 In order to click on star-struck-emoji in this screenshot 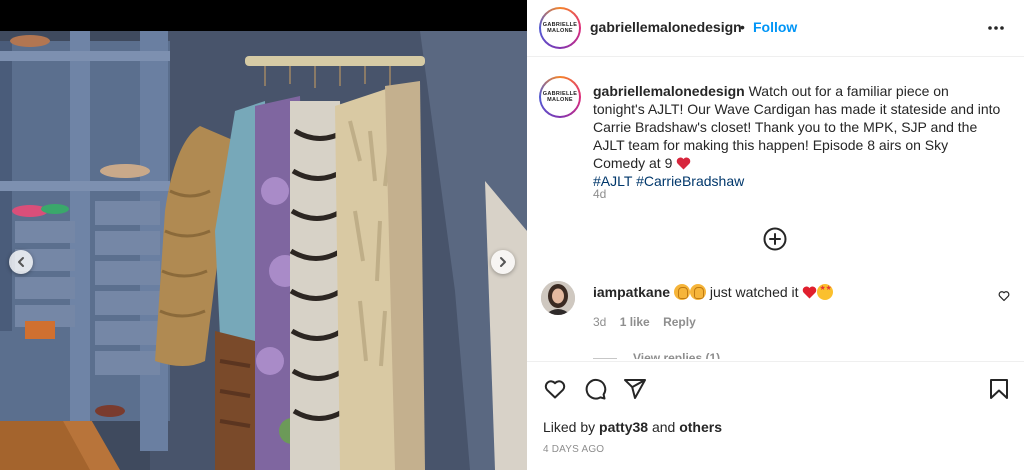, I will do `click(825, 292)`.